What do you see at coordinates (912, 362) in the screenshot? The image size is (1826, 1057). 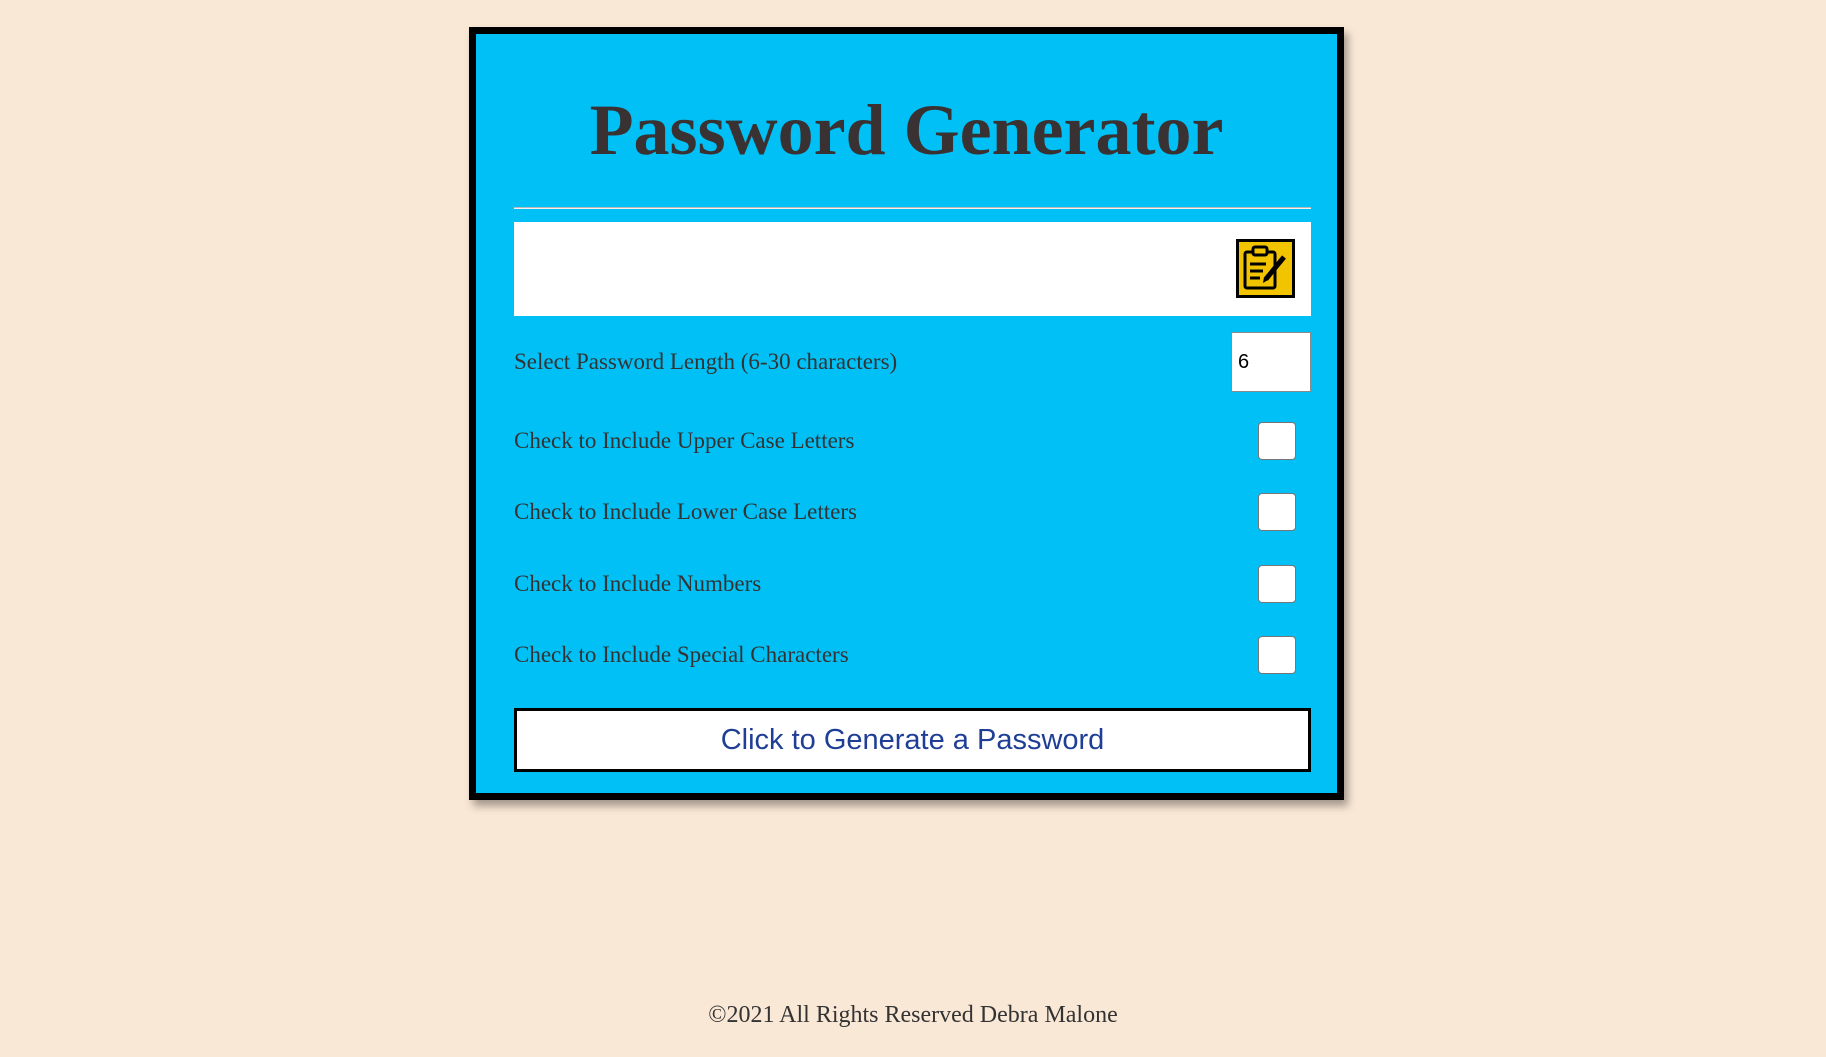 I see `length-row: Select Password Length (6-30 characters)` at bounding box center [912, 362].